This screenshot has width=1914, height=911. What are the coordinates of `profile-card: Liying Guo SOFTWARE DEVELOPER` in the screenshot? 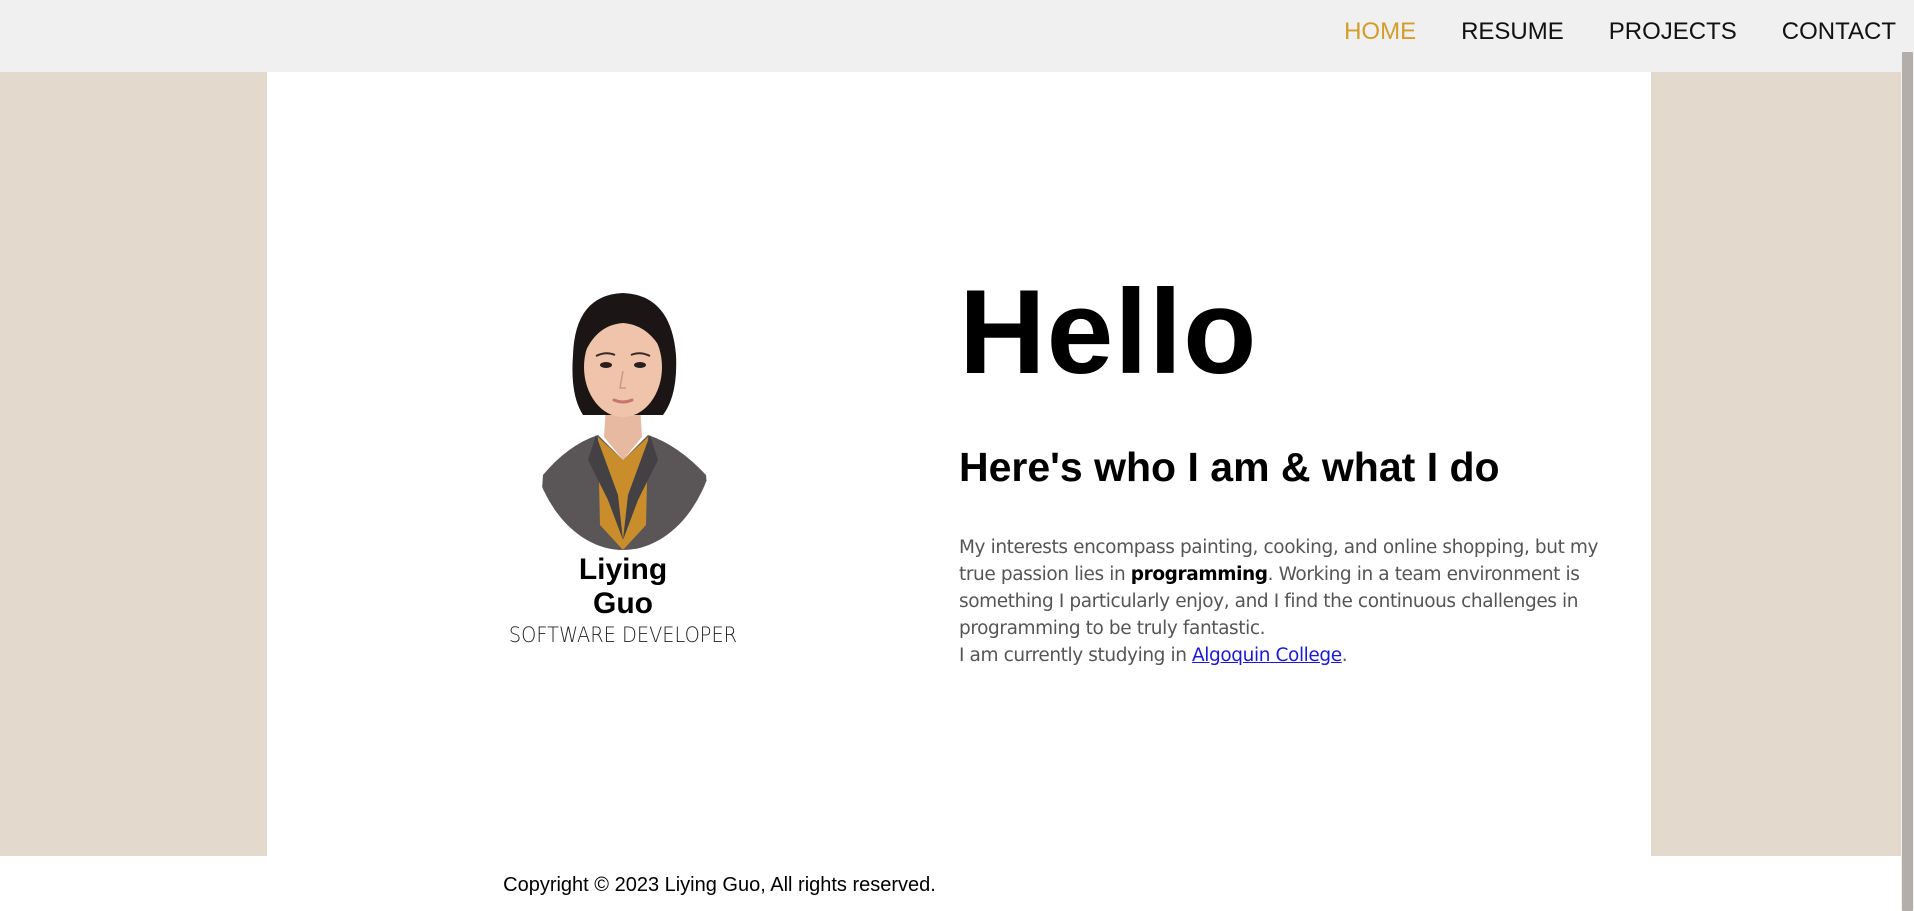 It's located at (623, 466).